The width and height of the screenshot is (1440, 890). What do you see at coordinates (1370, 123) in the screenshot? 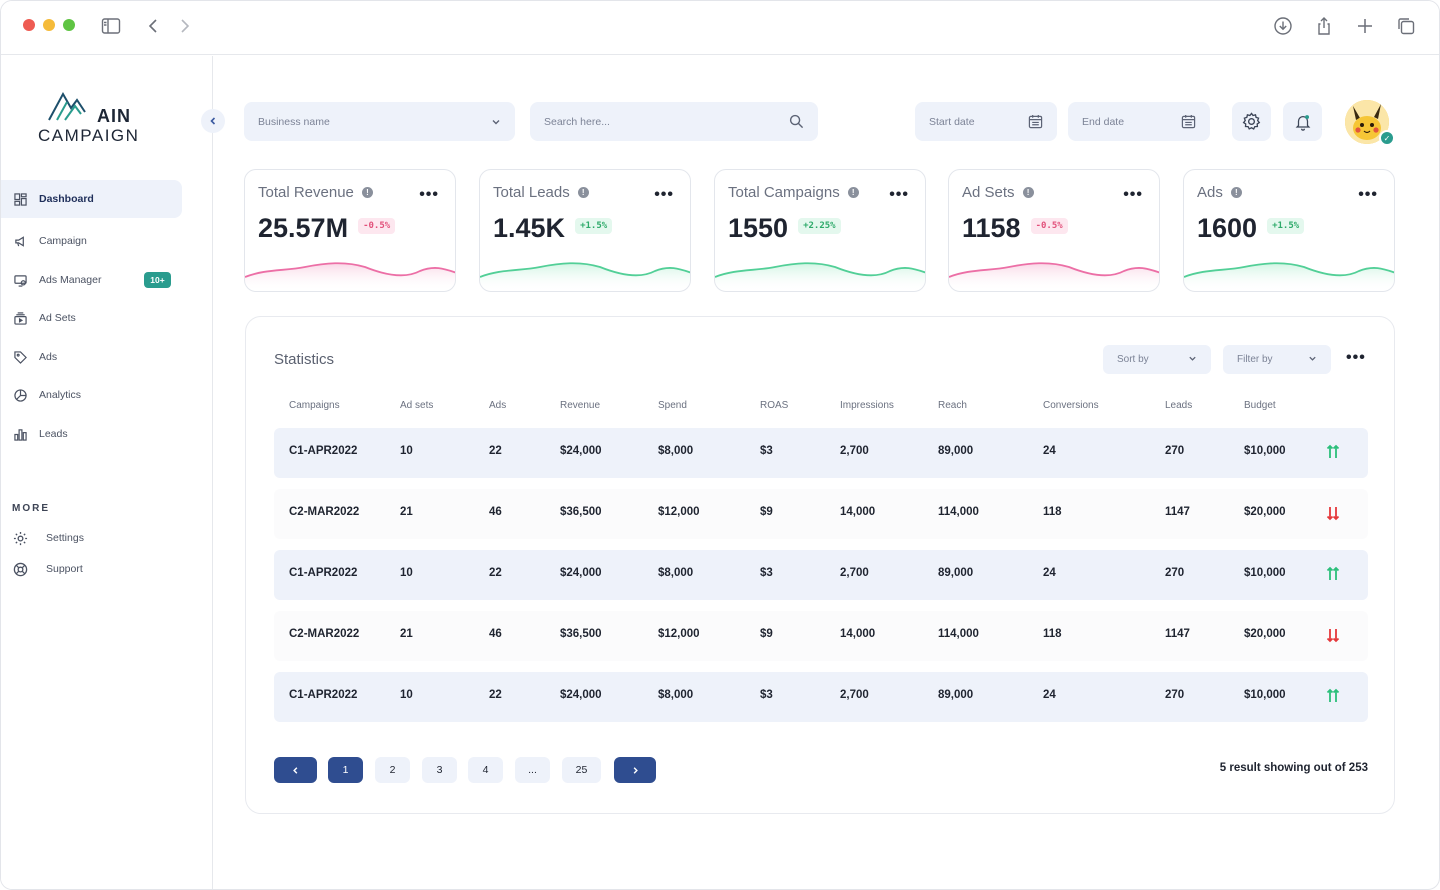
I see `user-avatar: ✓` at bounding box center [1370, 123].